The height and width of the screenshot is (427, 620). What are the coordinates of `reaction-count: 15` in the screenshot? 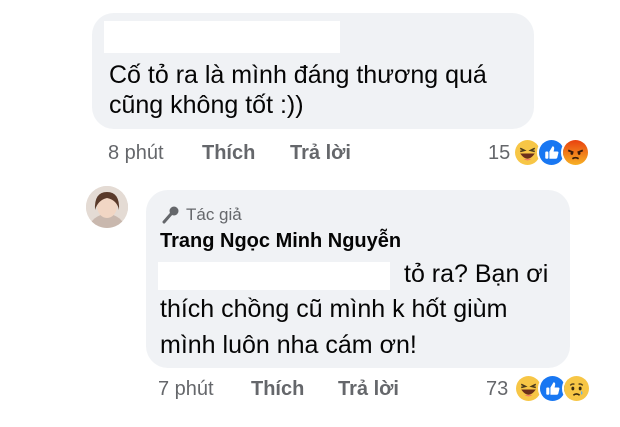 It's located at (499, 153).